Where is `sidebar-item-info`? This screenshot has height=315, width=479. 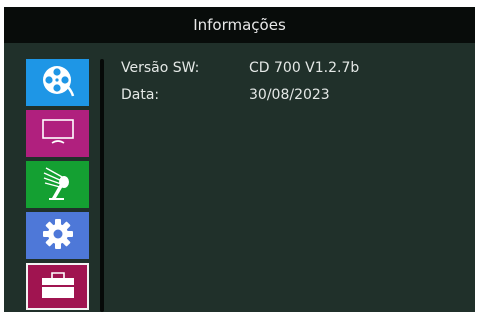
sidebar-item-info is located at coordinates (57, 286).